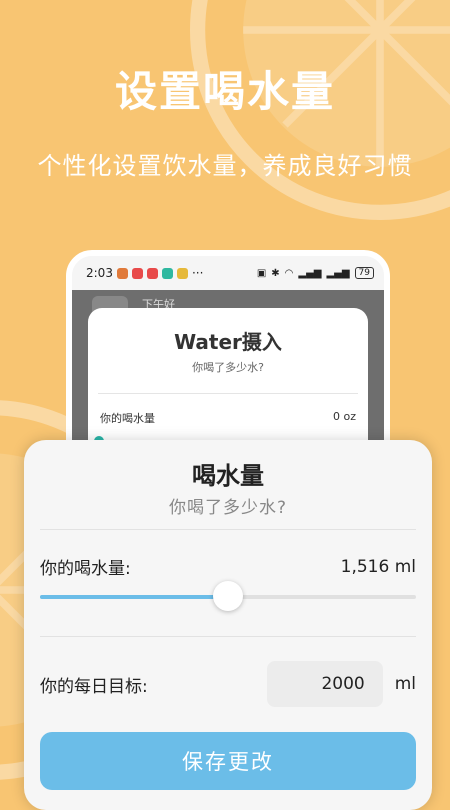  I want to click on status-time: 2:03, so click(99, 273).